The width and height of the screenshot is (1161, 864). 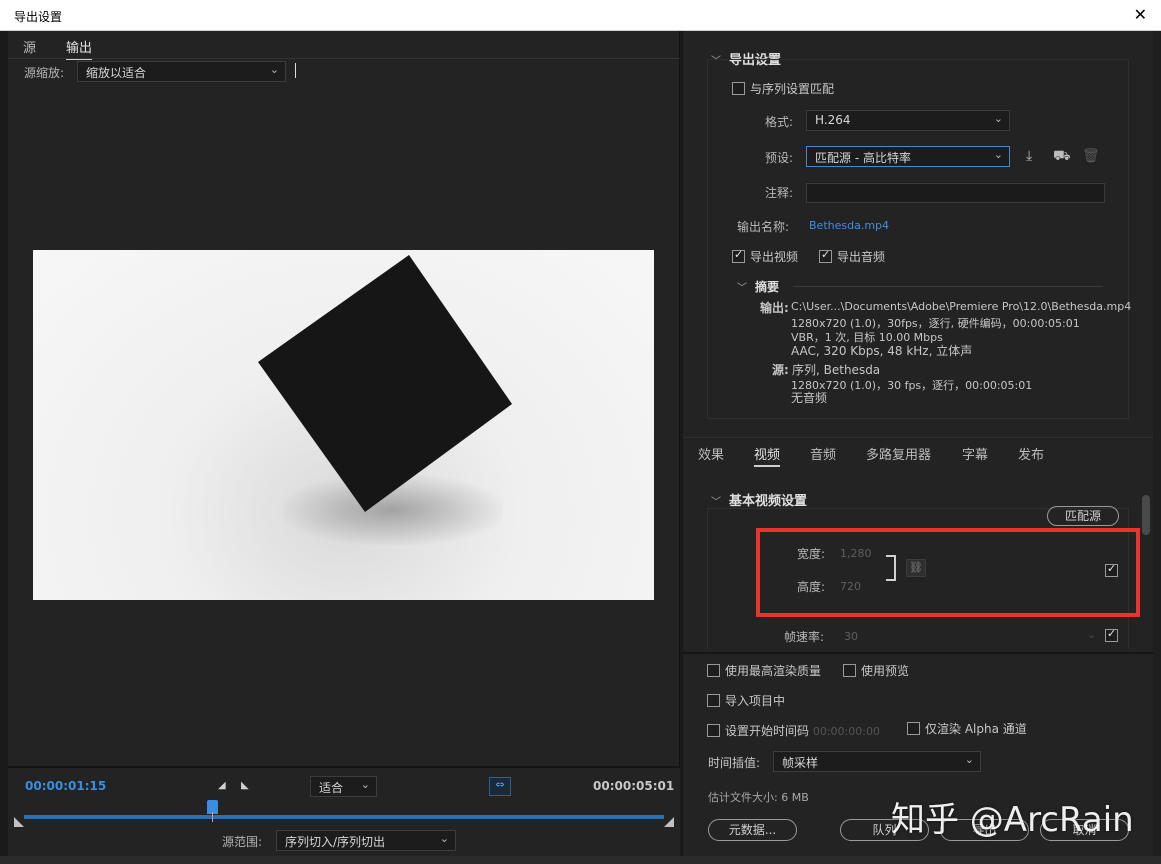 I want to click on tab-audio: 音频, so click(x=823, y=453).